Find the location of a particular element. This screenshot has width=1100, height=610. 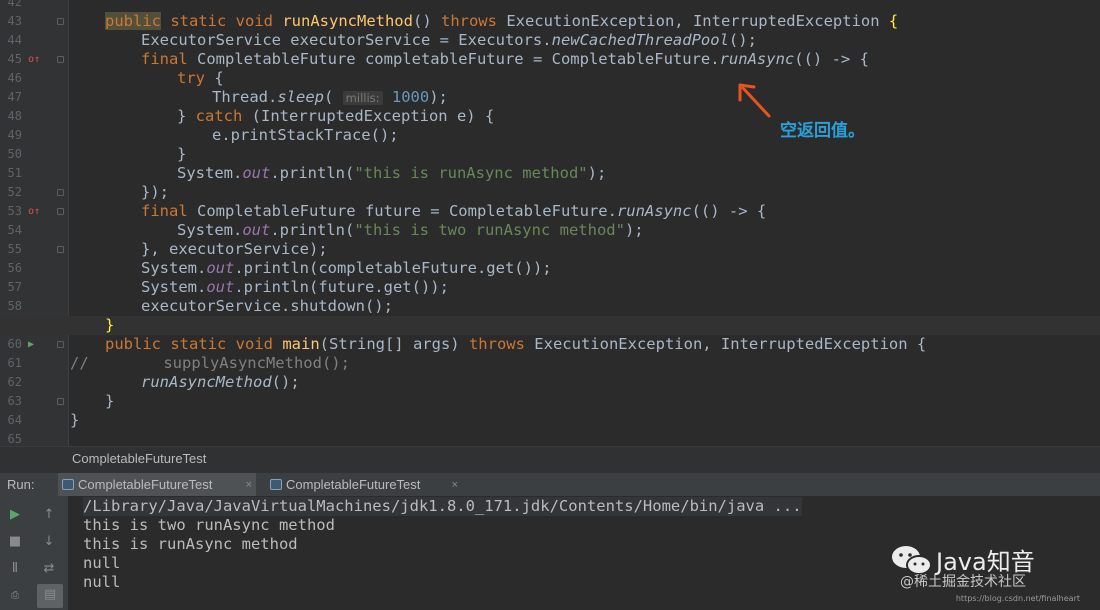

code-line-52: }); is located at coordinates (550, 192).